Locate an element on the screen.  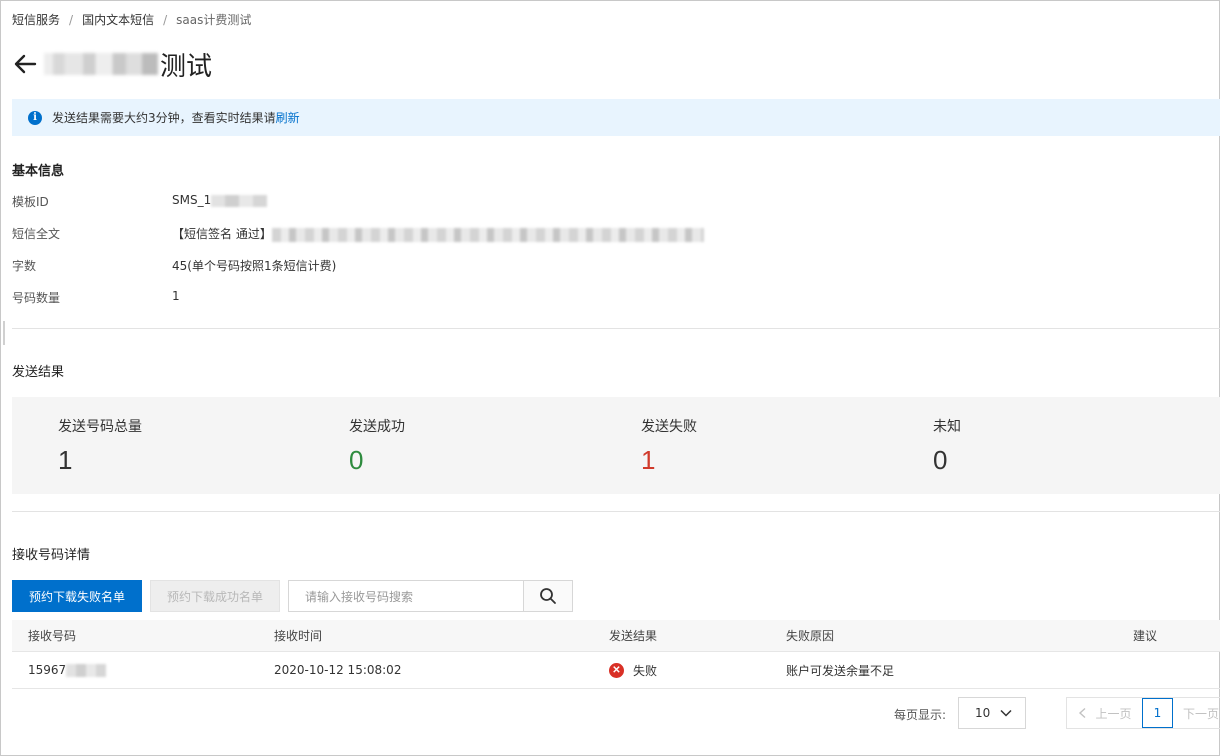
info-key: 字数 is located at coordinates (24, 266).